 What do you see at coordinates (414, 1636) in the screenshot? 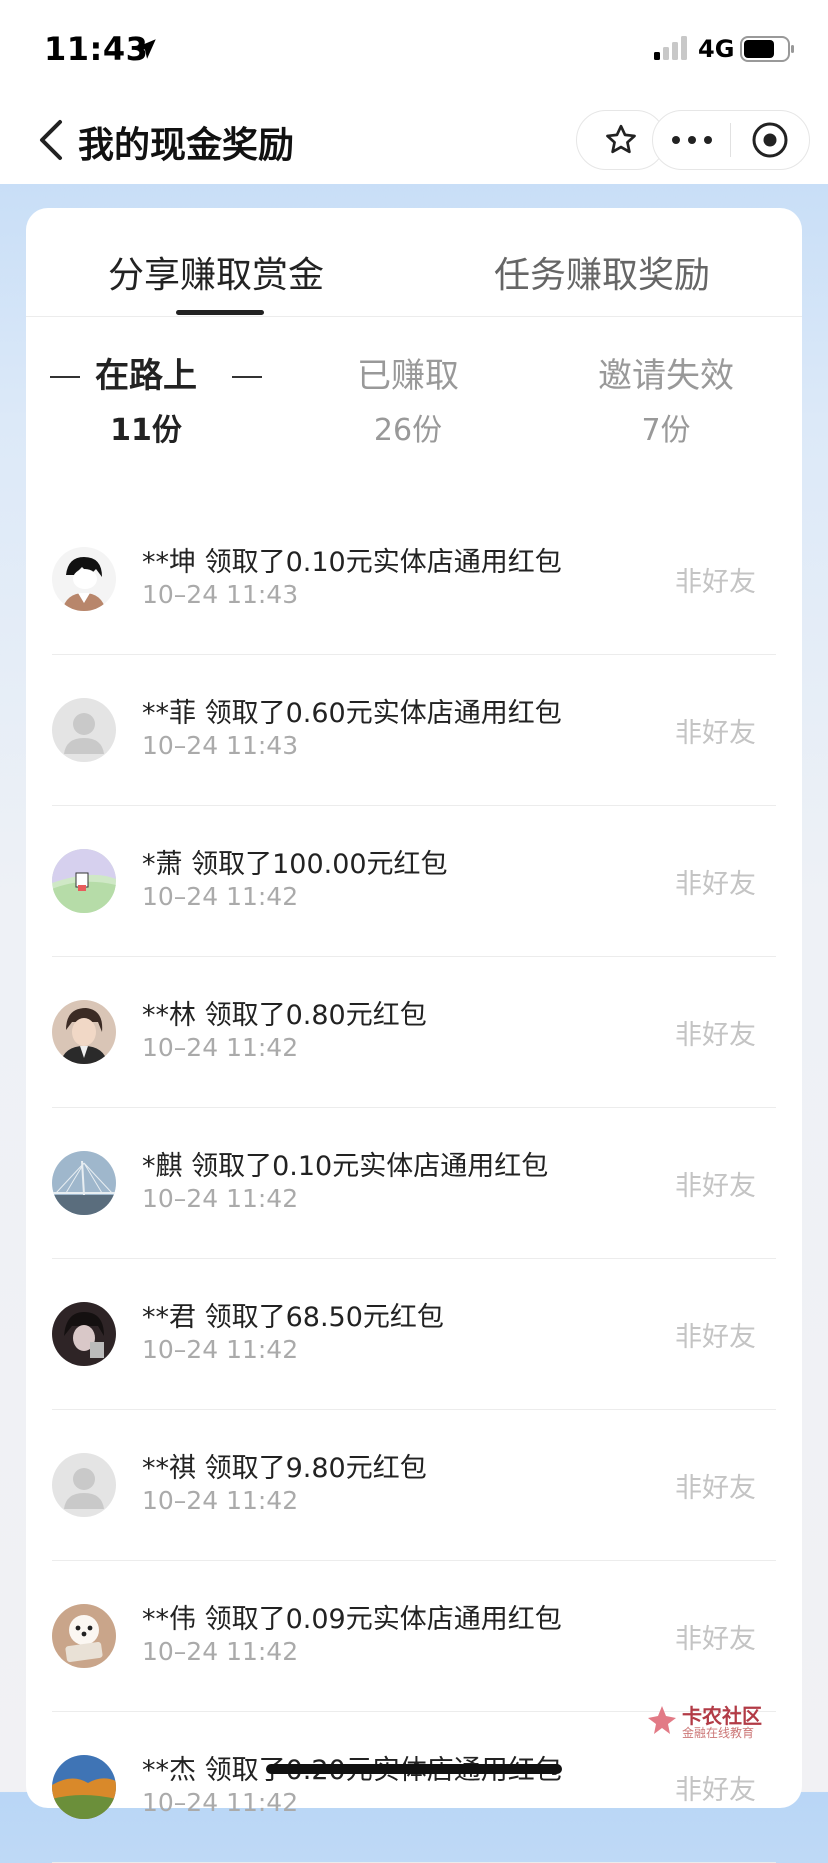
I see `list-item: **伟 领取了0.09元实体店通用红包 10–24 11:42 非好友` at bounding box center [414, 1636].